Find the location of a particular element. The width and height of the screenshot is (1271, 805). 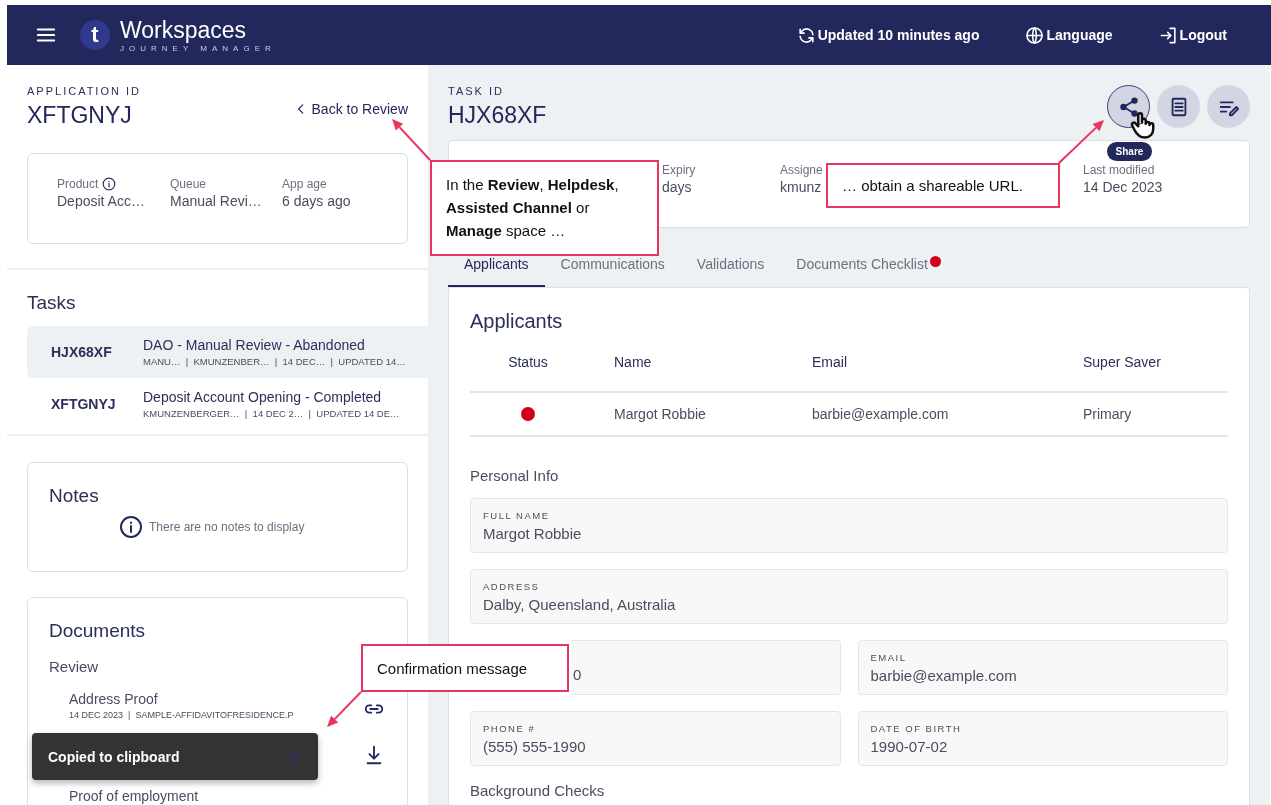

header-action-button: Updated 10 minutes ago is located at coordinates (888, 35).